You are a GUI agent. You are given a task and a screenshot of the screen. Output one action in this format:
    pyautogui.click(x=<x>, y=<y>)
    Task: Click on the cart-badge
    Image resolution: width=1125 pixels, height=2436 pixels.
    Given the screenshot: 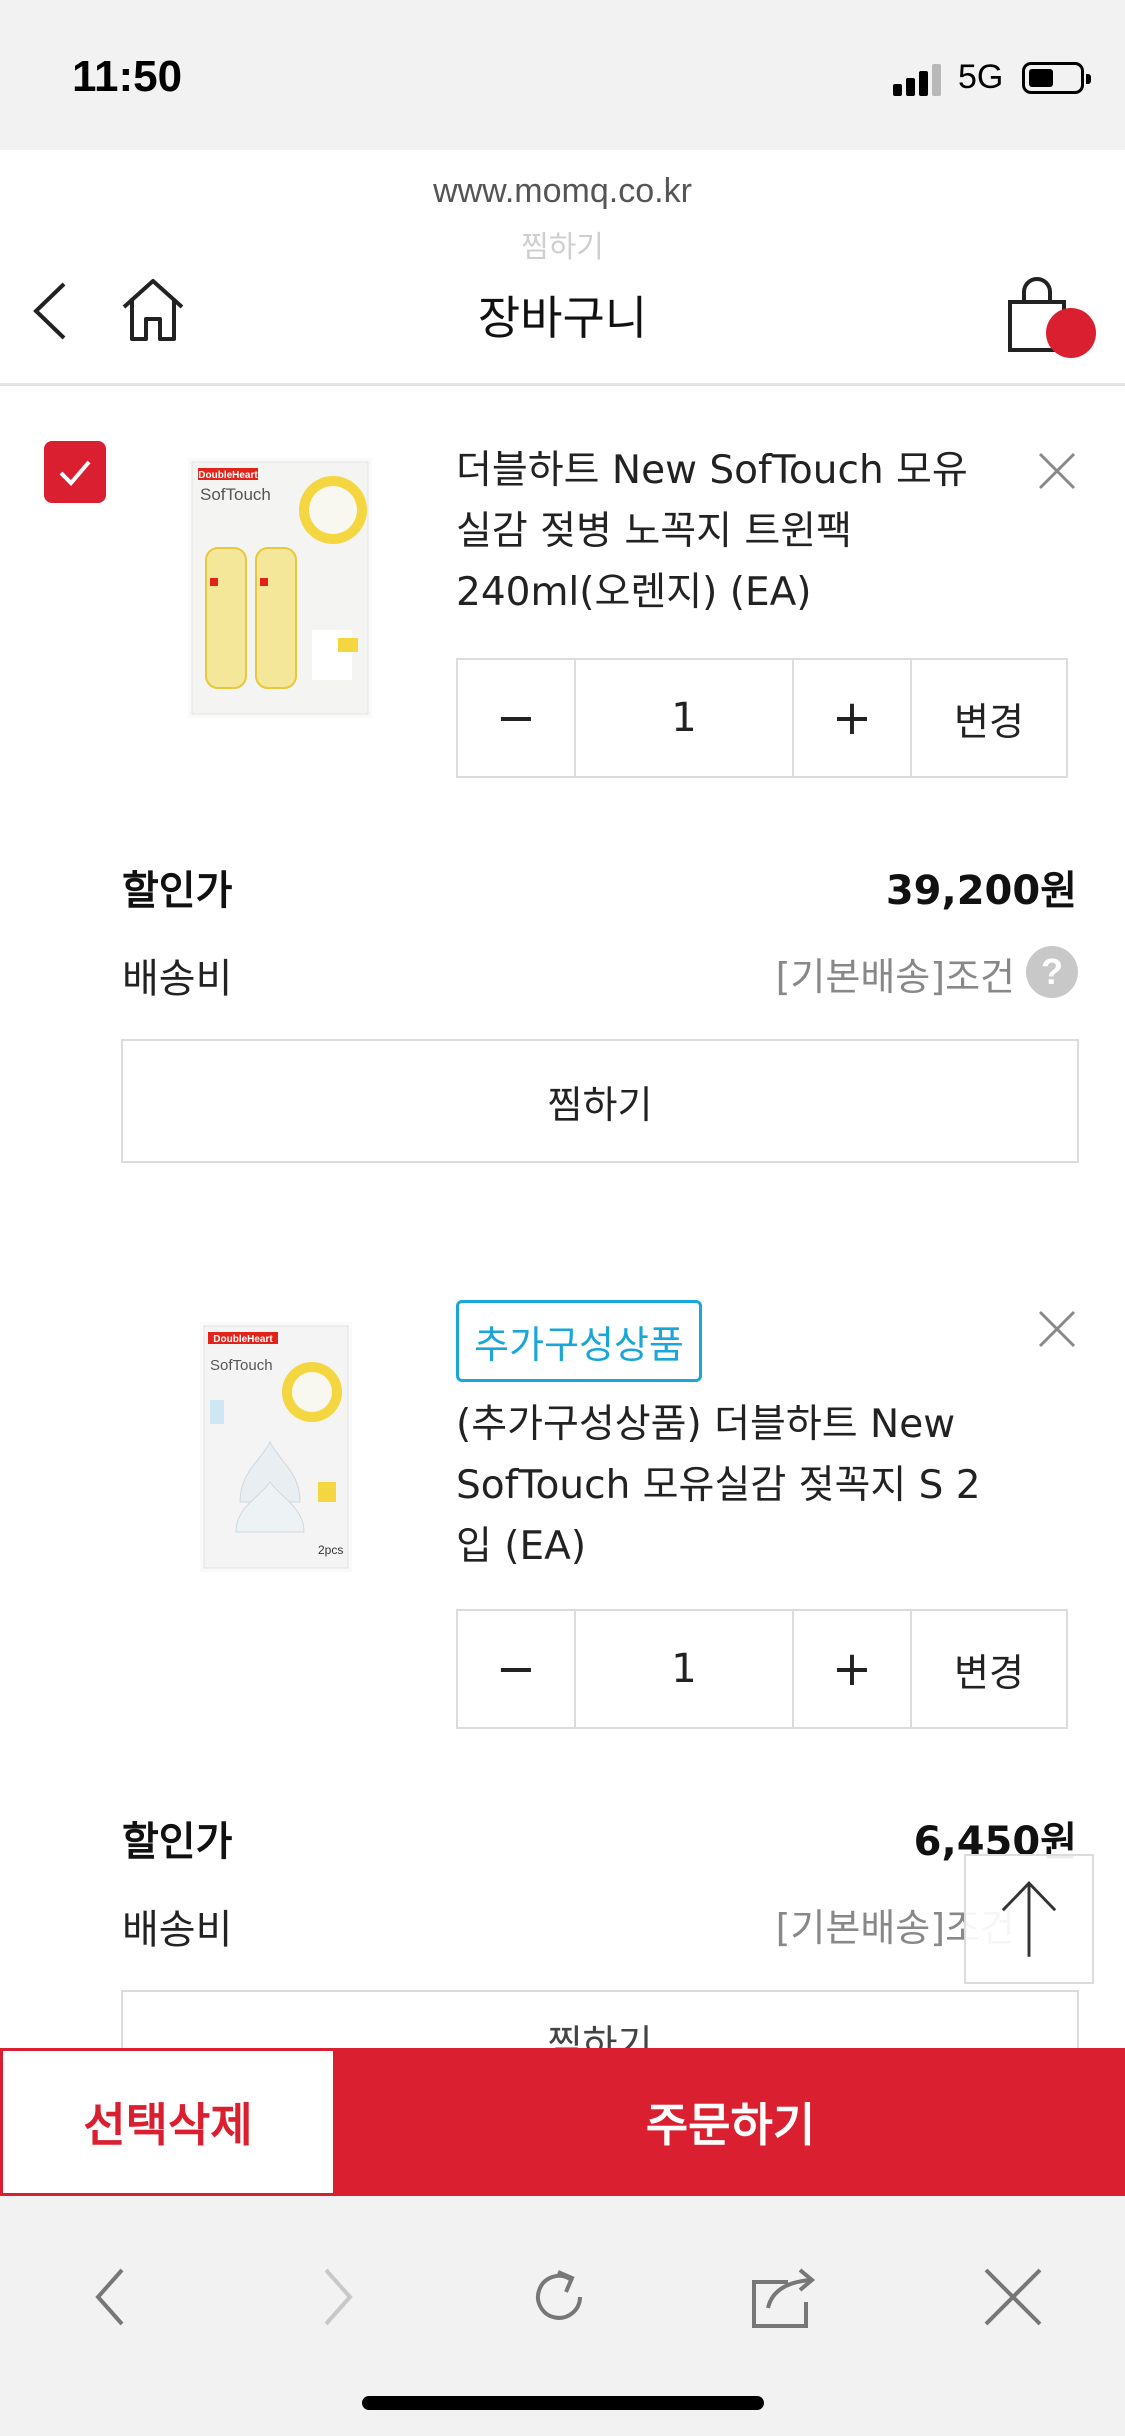 What is the action you would take?
    pyautogui.click(x=1071, y=333)
    